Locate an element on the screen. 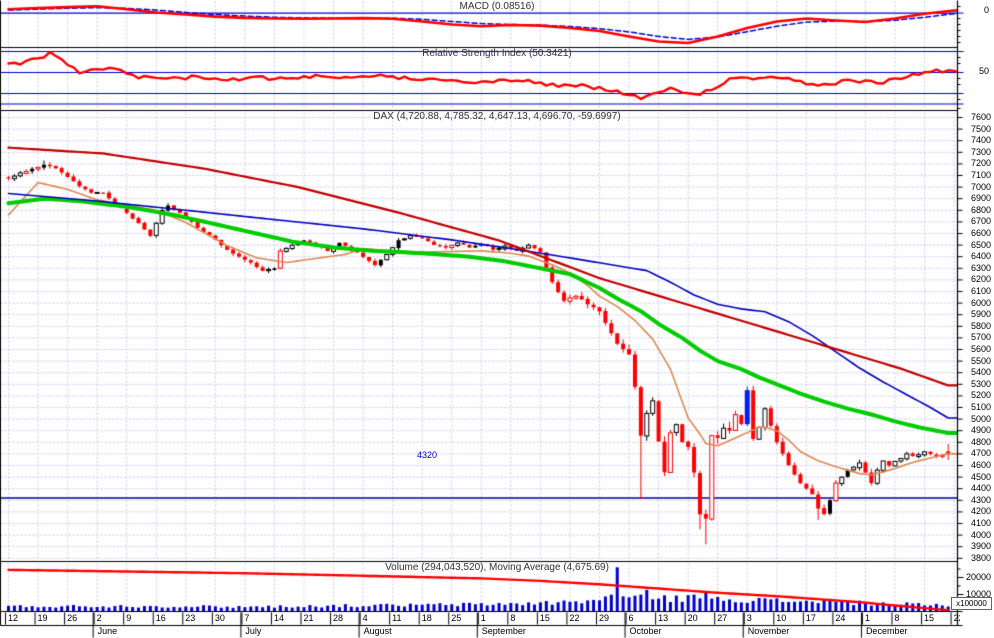 The height and width of the screenshot is (638, 994). date-tick-label: 30 is located at coordinates (219, 618).